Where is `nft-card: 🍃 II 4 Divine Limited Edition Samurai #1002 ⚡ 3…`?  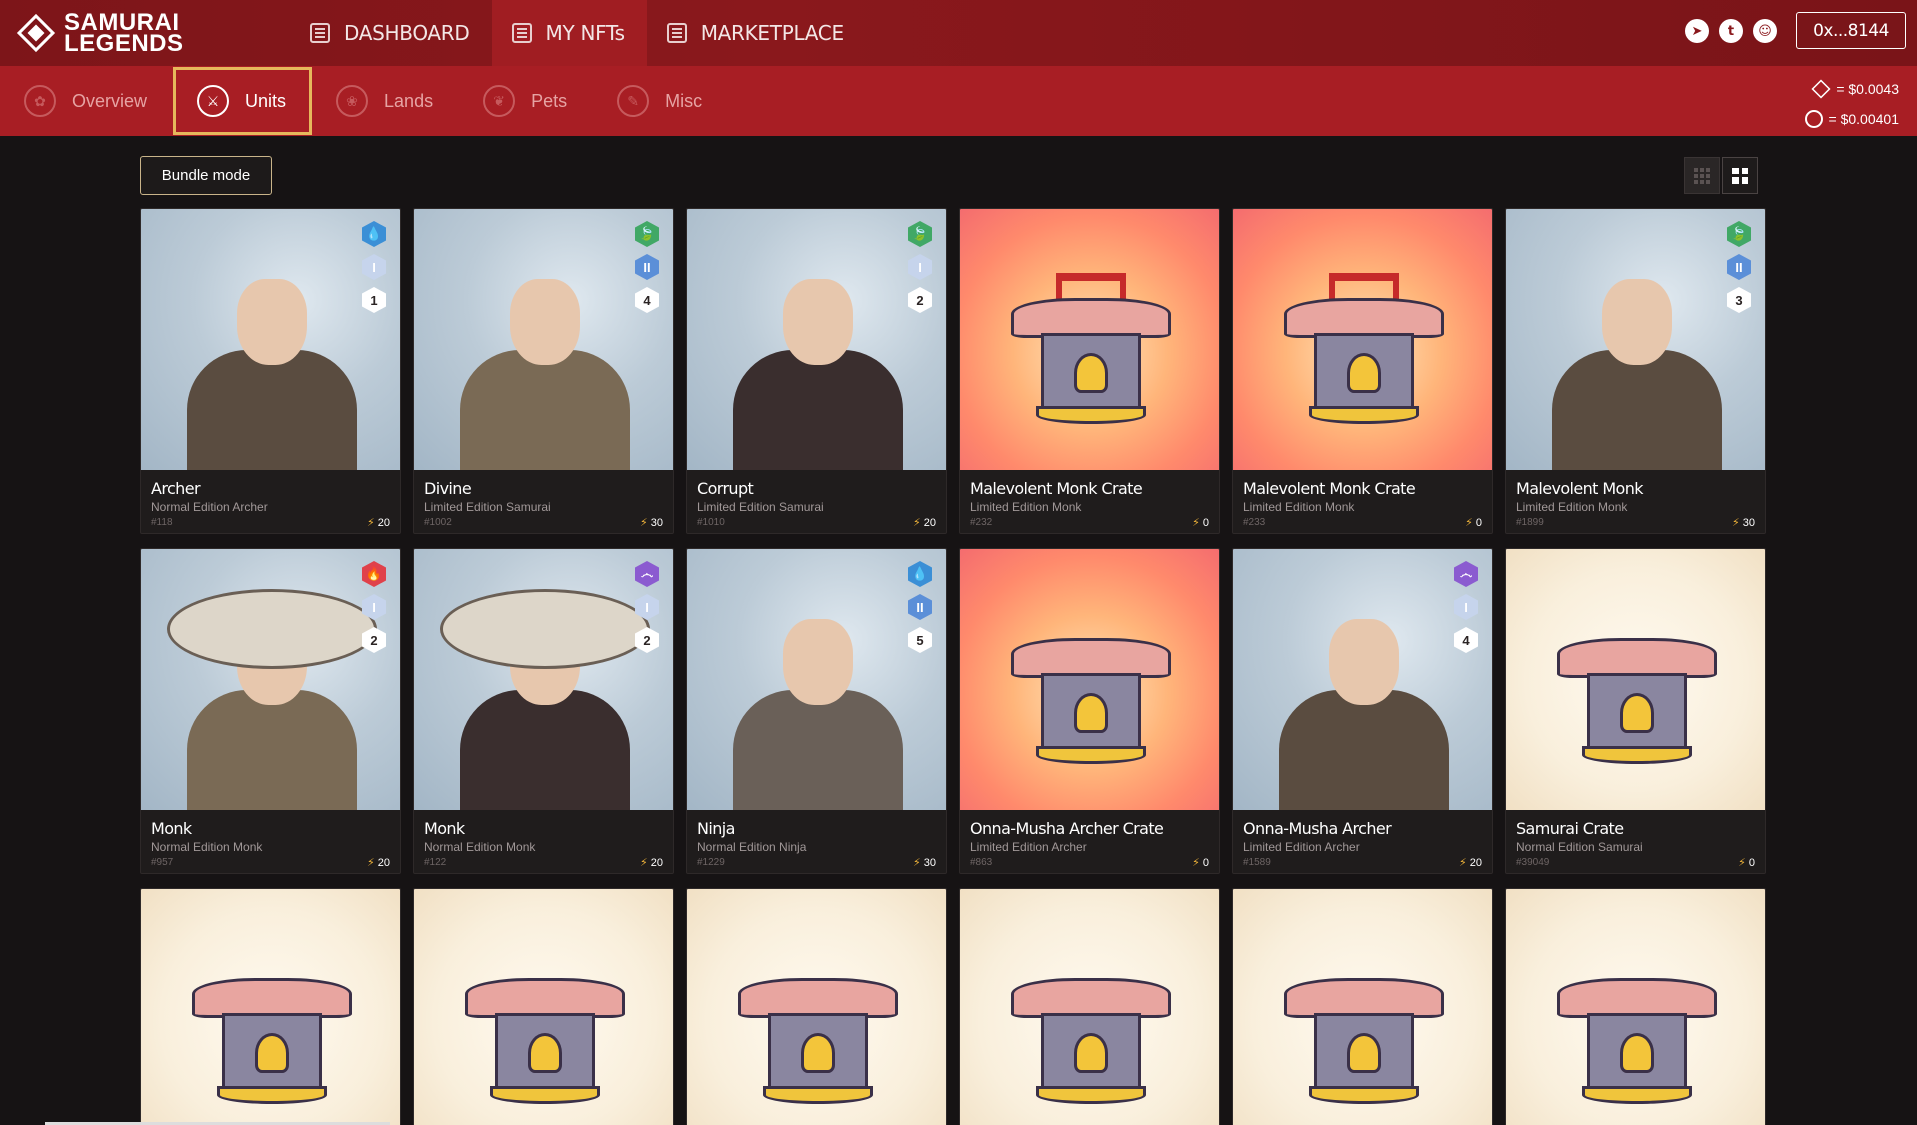
nft-card: 🍃 II 4 Divine Limited Edition Samurai #1002 ⚡ 3… is located at coordinates (543, 371).